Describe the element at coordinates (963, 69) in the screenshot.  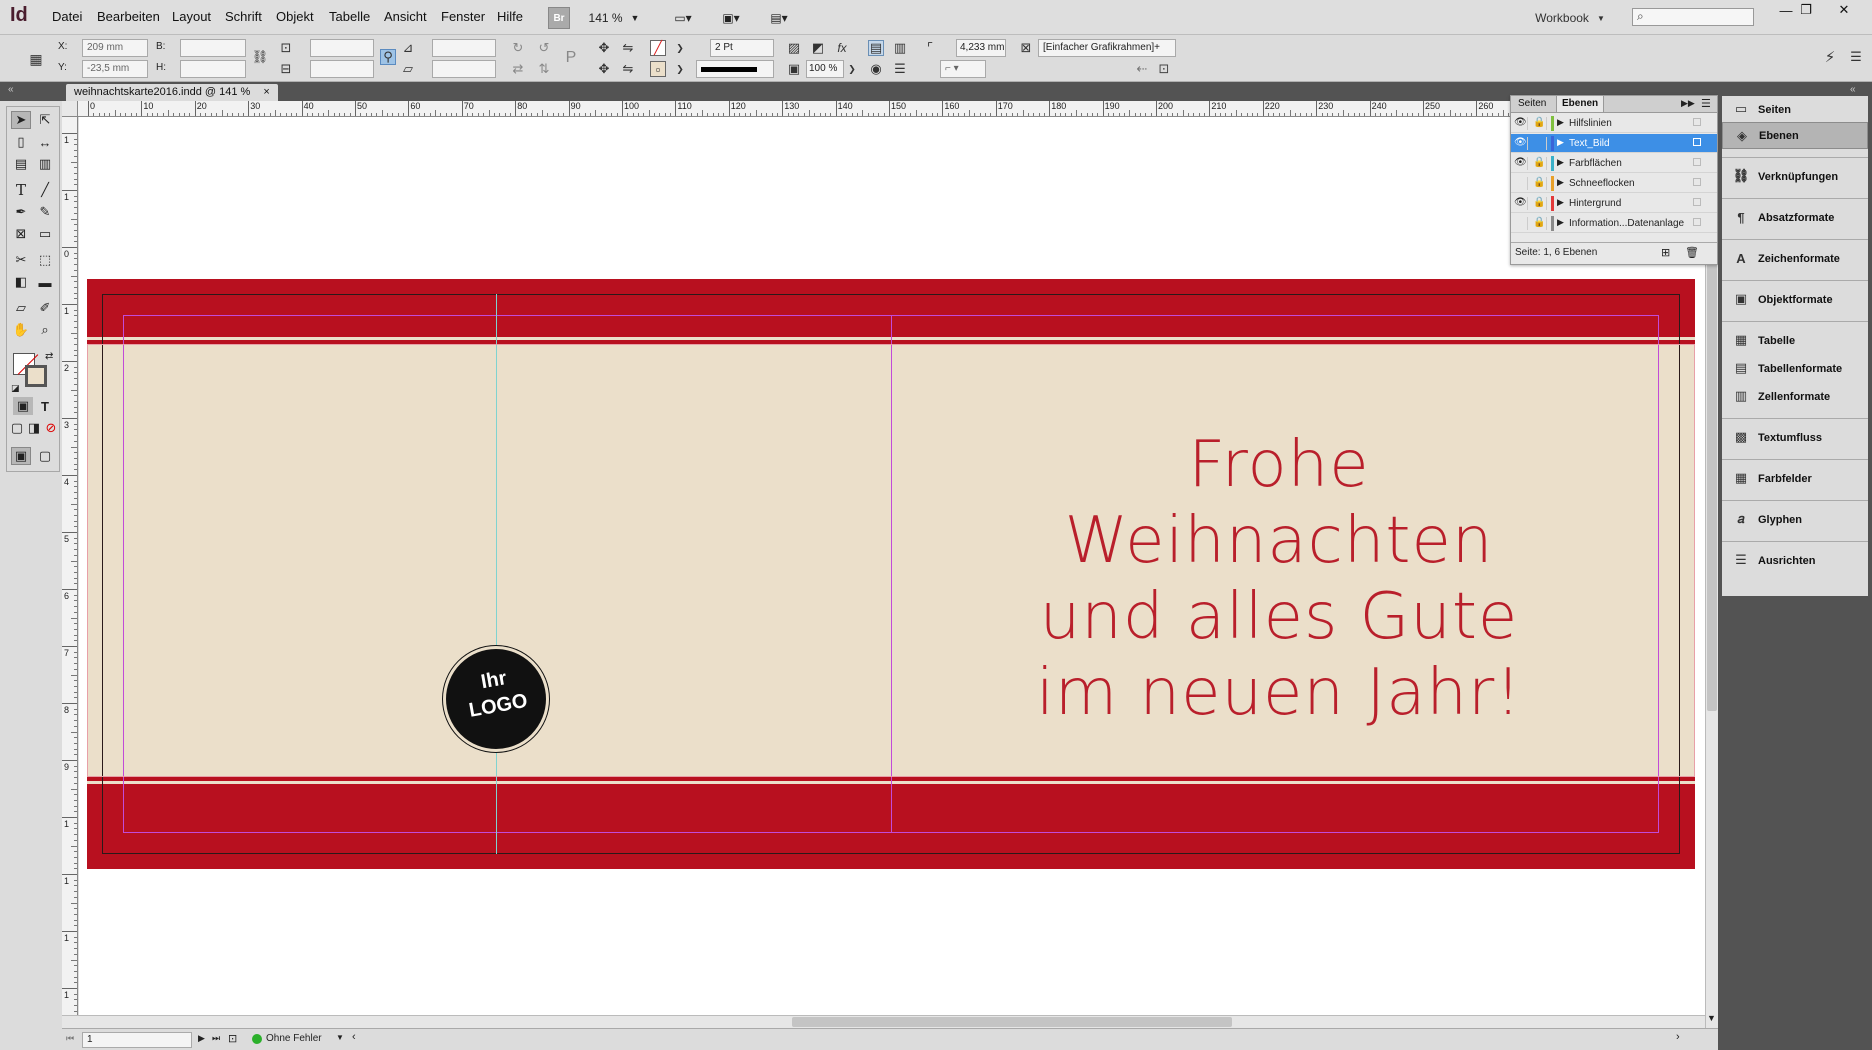
I see `corner-shape-dropdown: ⌐ ▾` at that location.